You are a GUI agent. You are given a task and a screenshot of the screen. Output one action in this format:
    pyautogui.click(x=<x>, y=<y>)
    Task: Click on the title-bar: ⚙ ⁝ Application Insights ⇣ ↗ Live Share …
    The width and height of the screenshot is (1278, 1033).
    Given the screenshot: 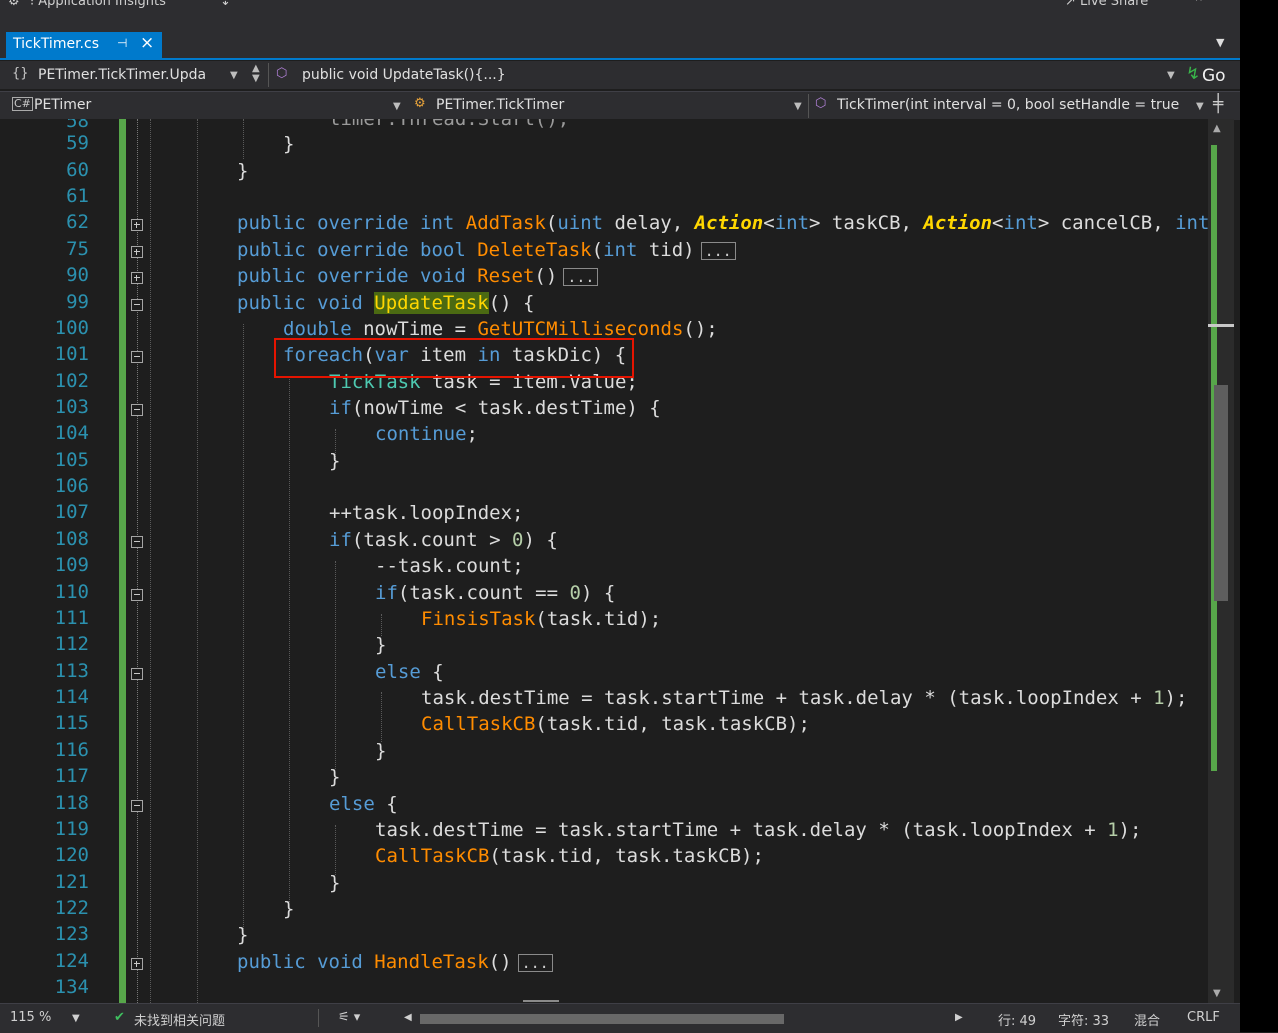 What is the action you would take?
    pyautogui.click(x=620, y=8)
    